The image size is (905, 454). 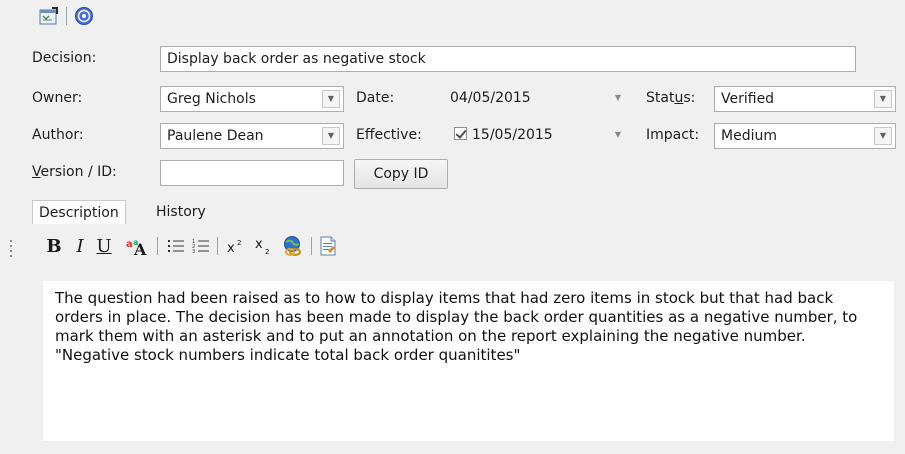 What do you see at coordinates (748, 99) in the screenshot?
I see `status-value: Verified` at bounding box center [748, 99].